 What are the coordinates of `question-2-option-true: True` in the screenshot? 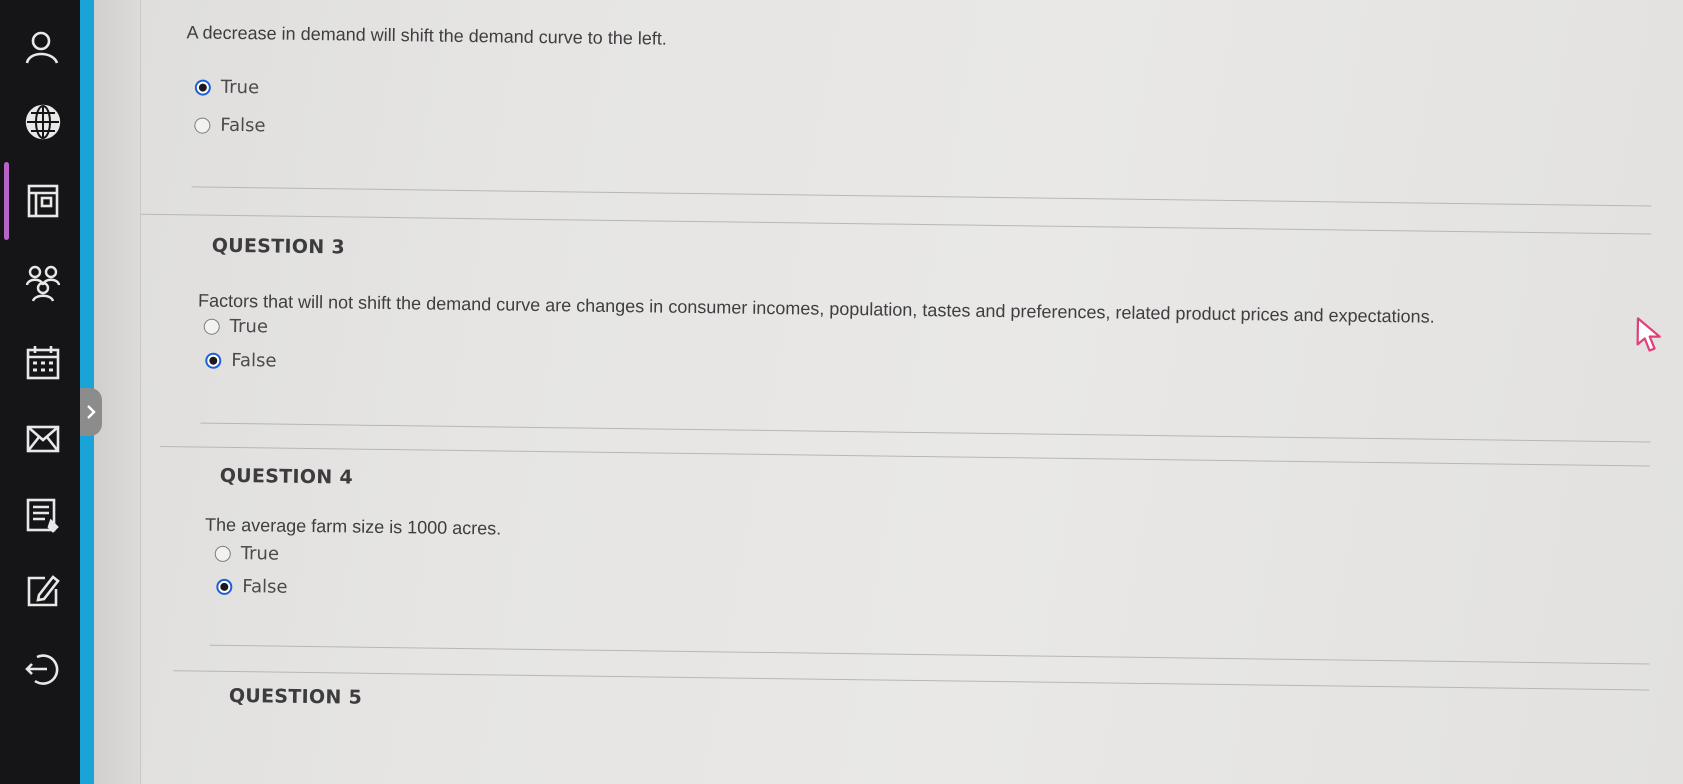 It's located at (227, 87).